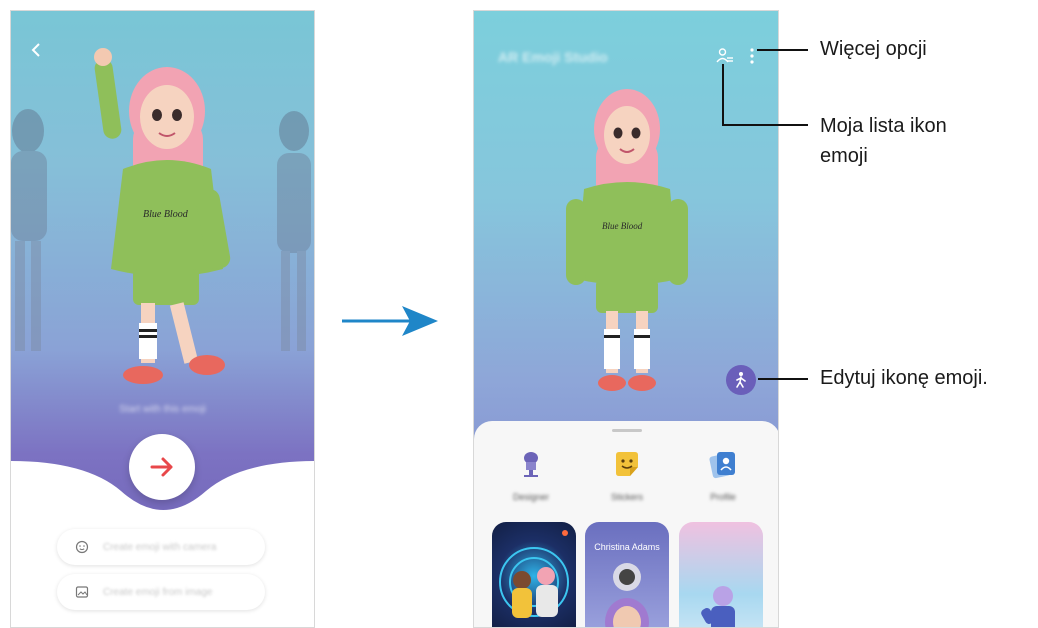 This screenshot has height=628, width=1038. I want to click on create-with-camera-label: Create emoji with camera, so click(160, 547).